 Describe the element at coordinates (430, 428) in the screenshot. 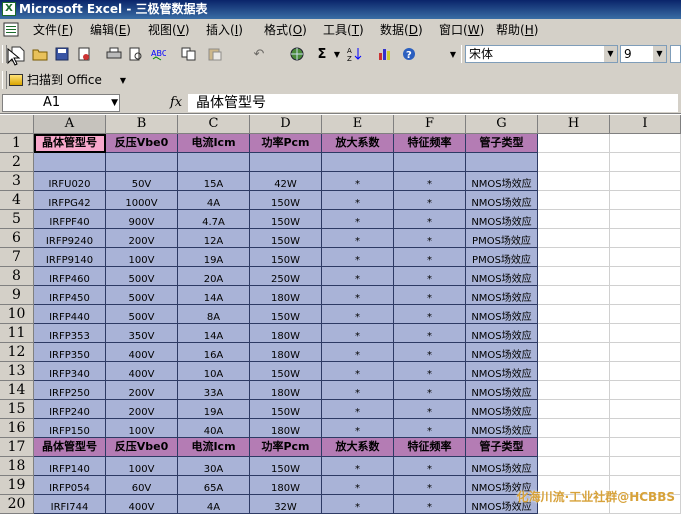

I see `cell-f16: *` at that location.